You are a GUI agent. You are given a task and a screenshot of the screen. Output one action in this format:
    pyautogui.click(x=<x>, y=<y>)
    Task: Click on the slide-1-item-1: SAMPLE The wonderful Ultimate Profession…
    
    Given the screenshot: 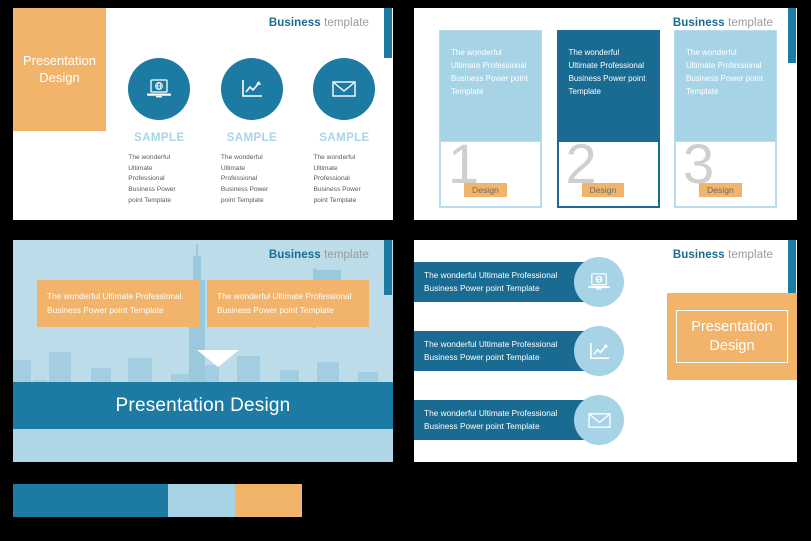 What is the action you would take?
    pyautogui.click(x=159, y=132)
    